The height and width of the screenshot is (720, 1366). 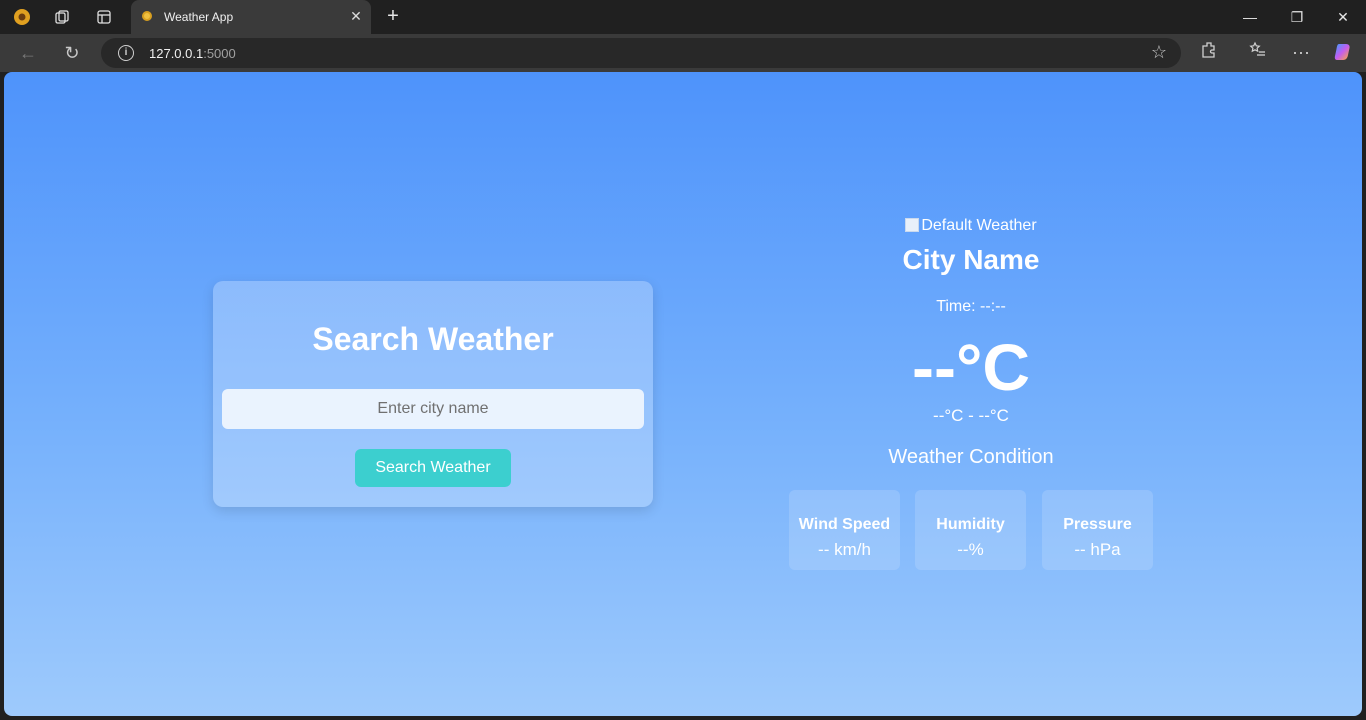 What do you see at coordinates (28, 53) in the screenshot?
I see `back-button: ←` at bounding box center [28, 53].